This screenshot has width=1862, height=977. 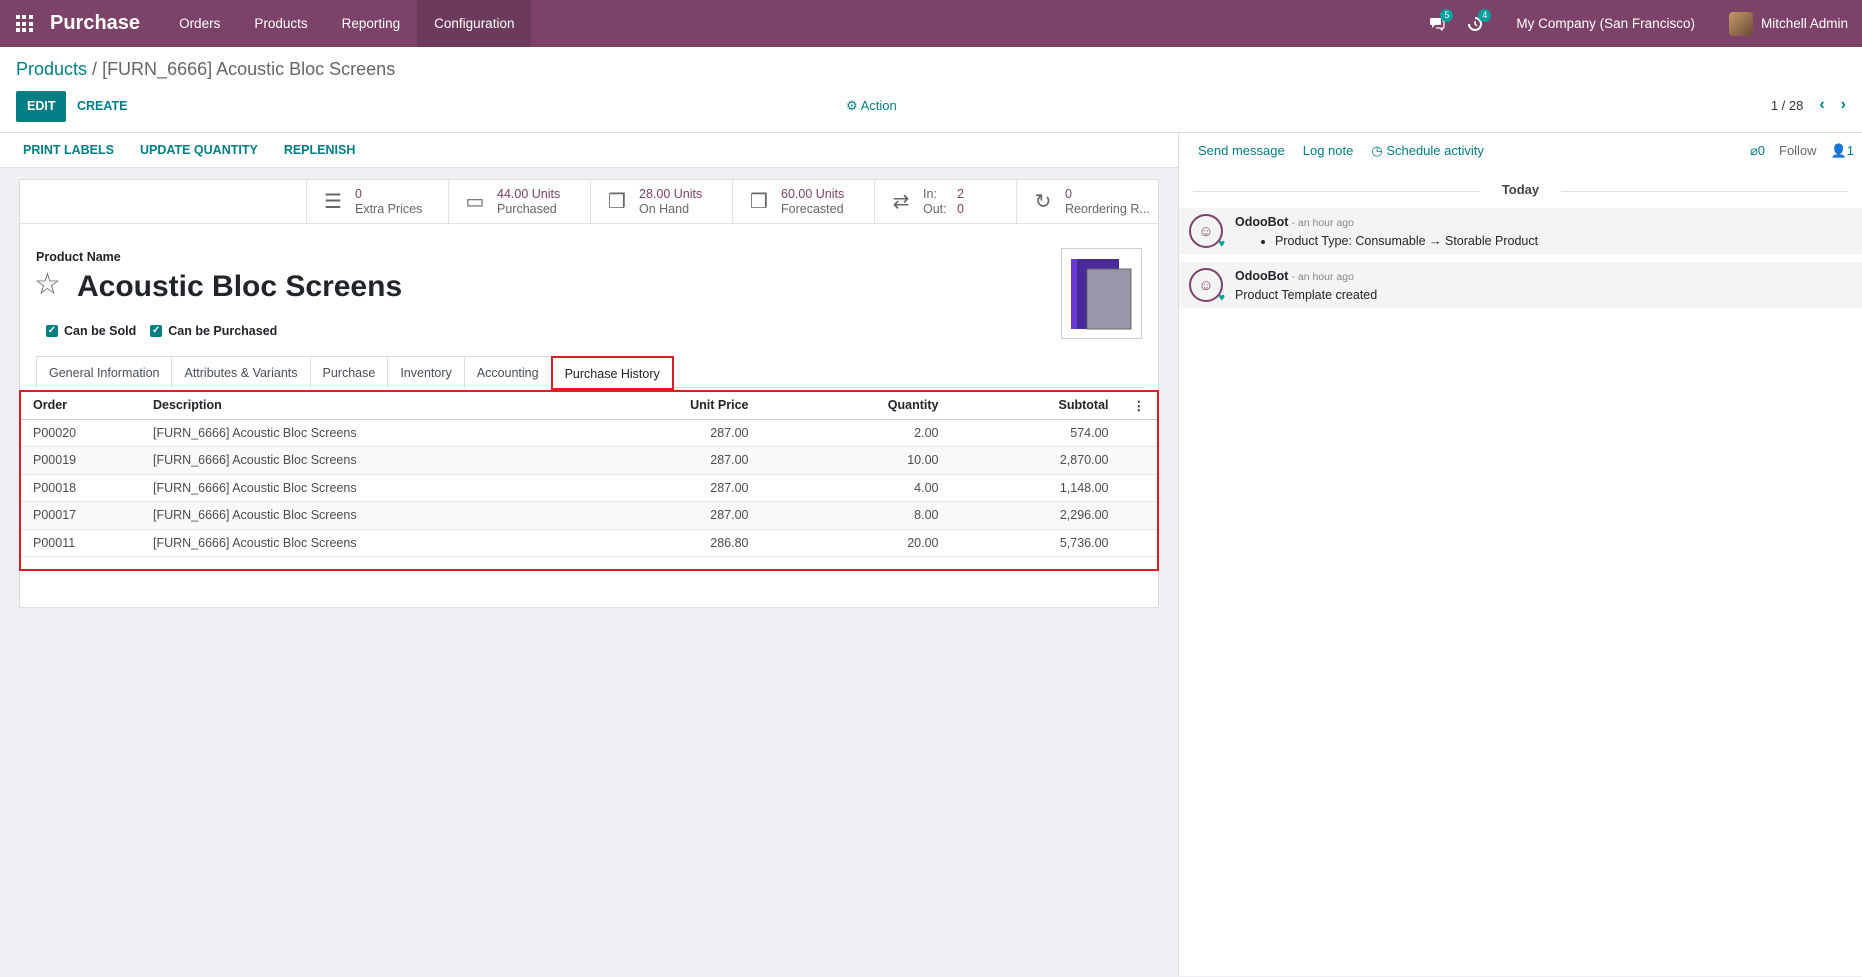 I want to click on cell-quantity: 20.00, so click(x=855, y=543).